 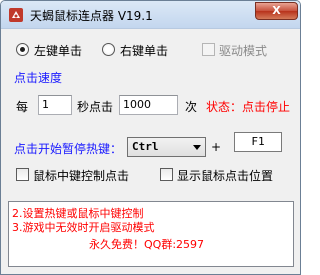 I want to click on close-button: X, so click(x=276, y=11).